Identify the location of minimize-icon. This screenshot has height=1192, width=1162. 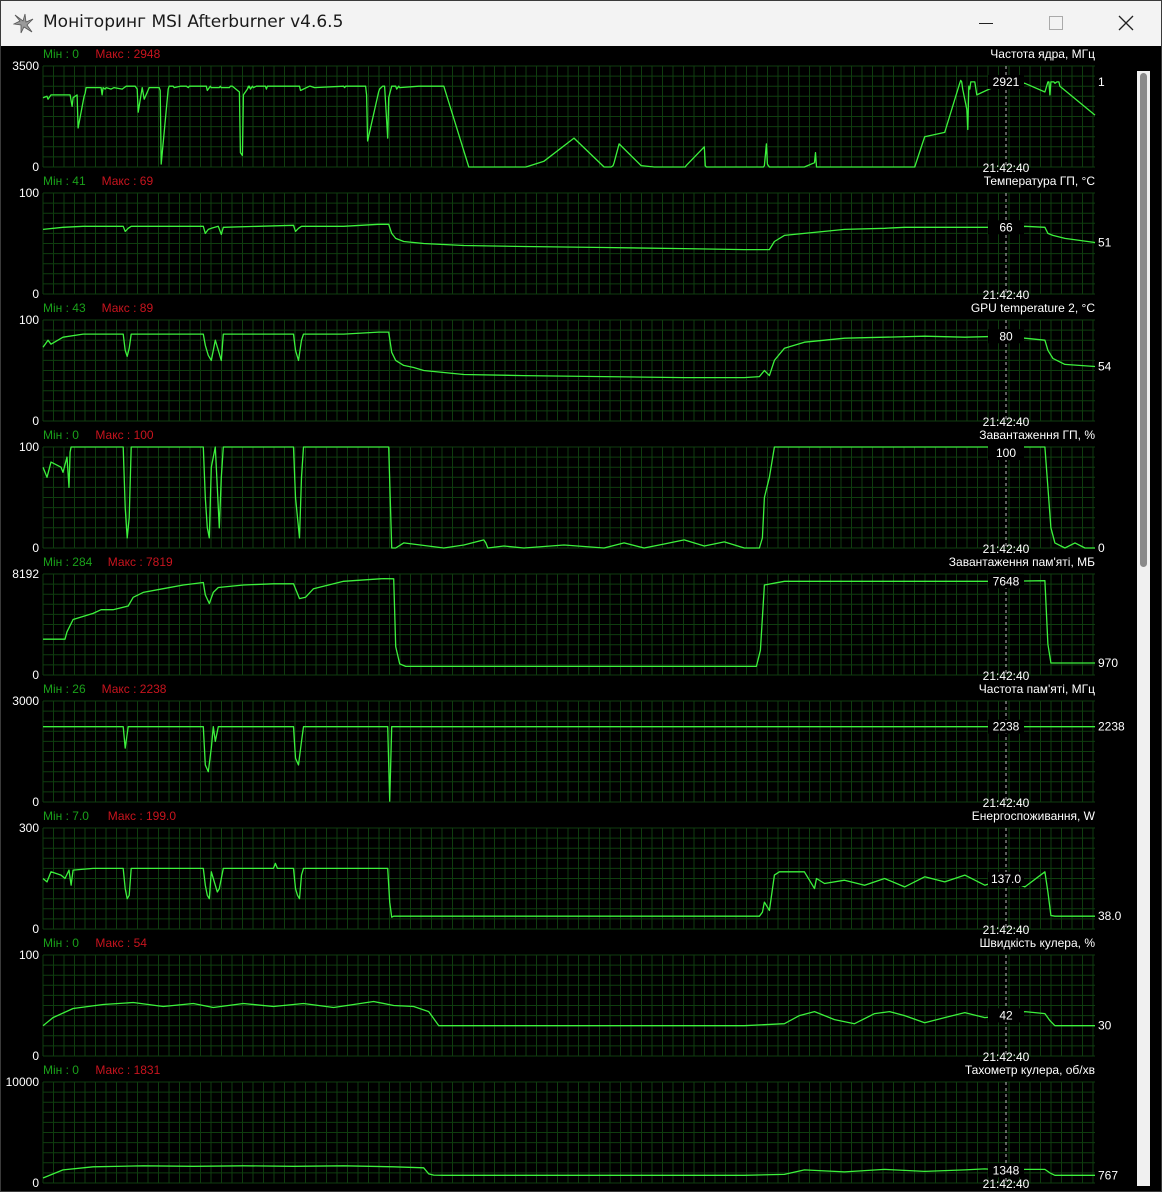
(986, 23).